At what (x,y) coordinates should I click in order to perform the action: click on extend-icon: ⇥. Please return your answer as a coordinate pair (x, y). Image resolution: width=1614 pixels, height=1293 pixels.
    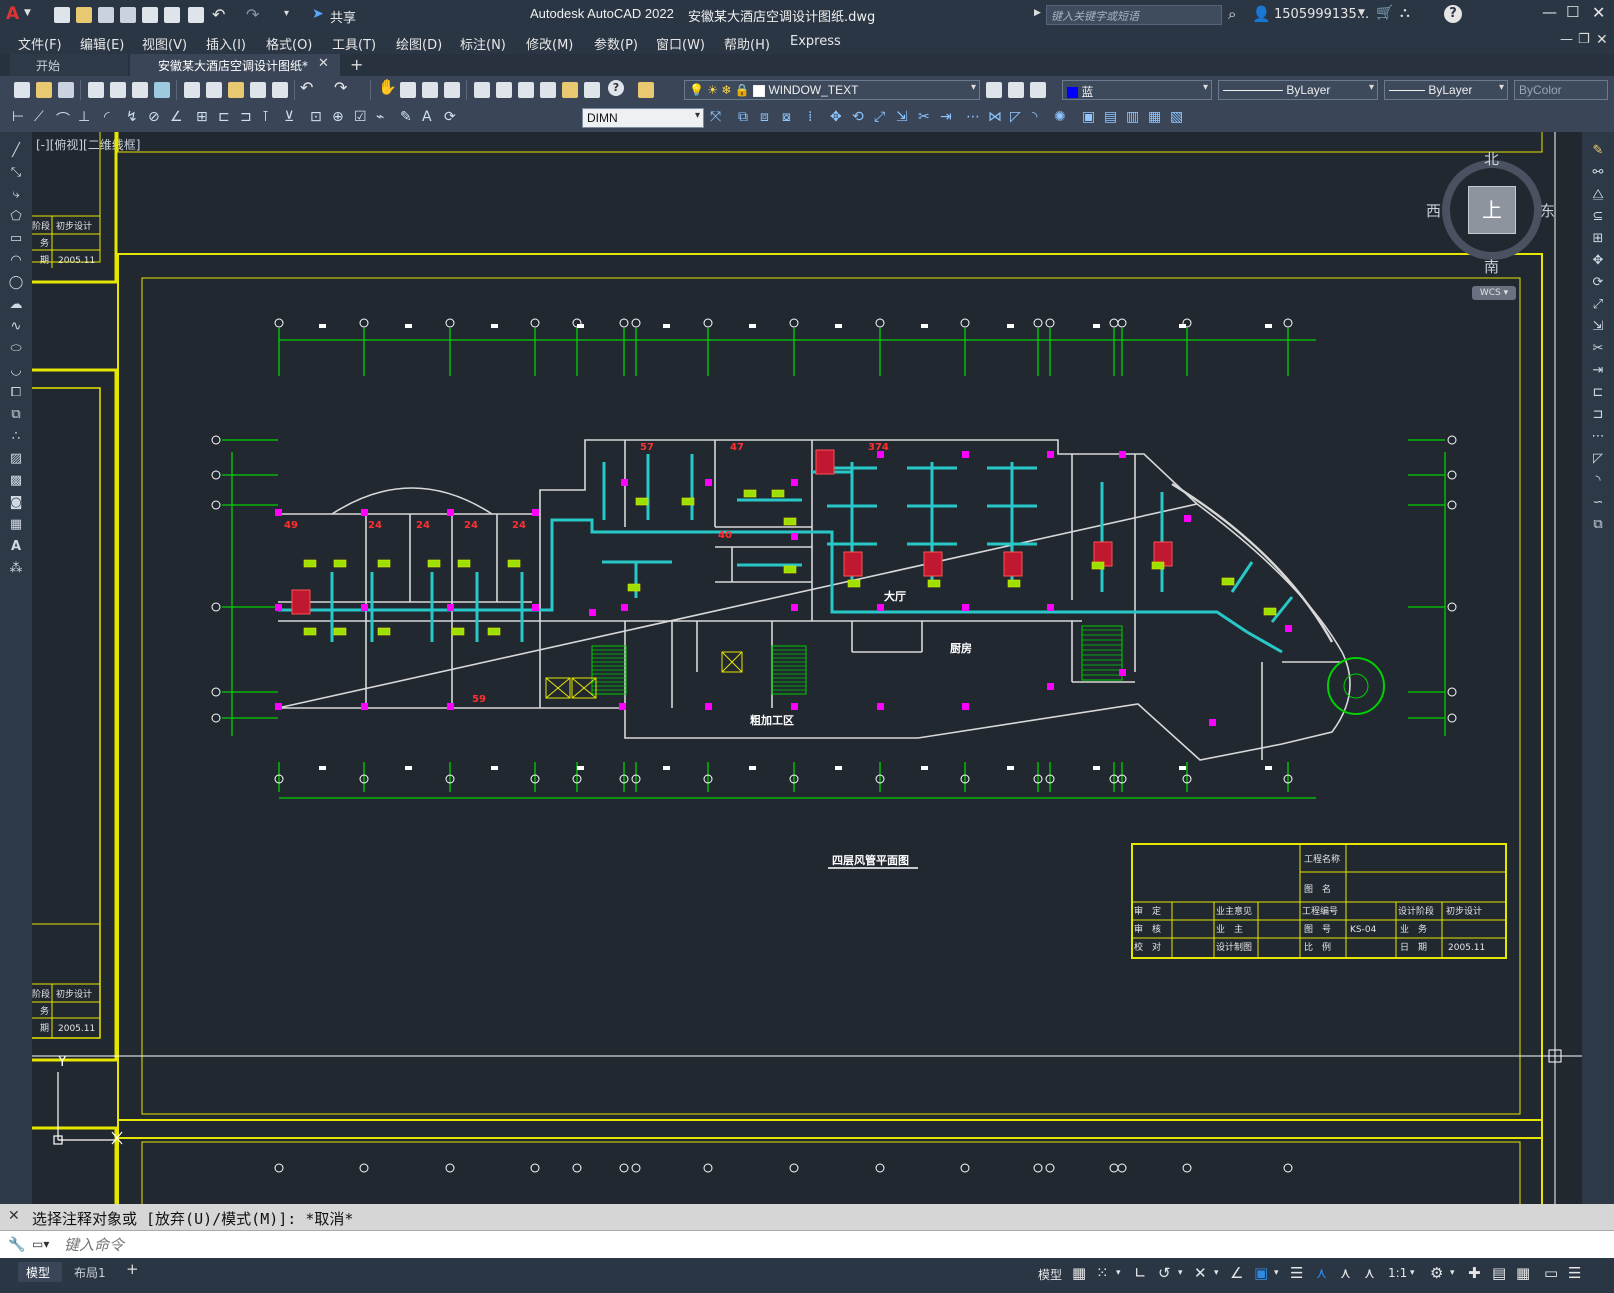
    Looking at the image, I should click on (946, 117).